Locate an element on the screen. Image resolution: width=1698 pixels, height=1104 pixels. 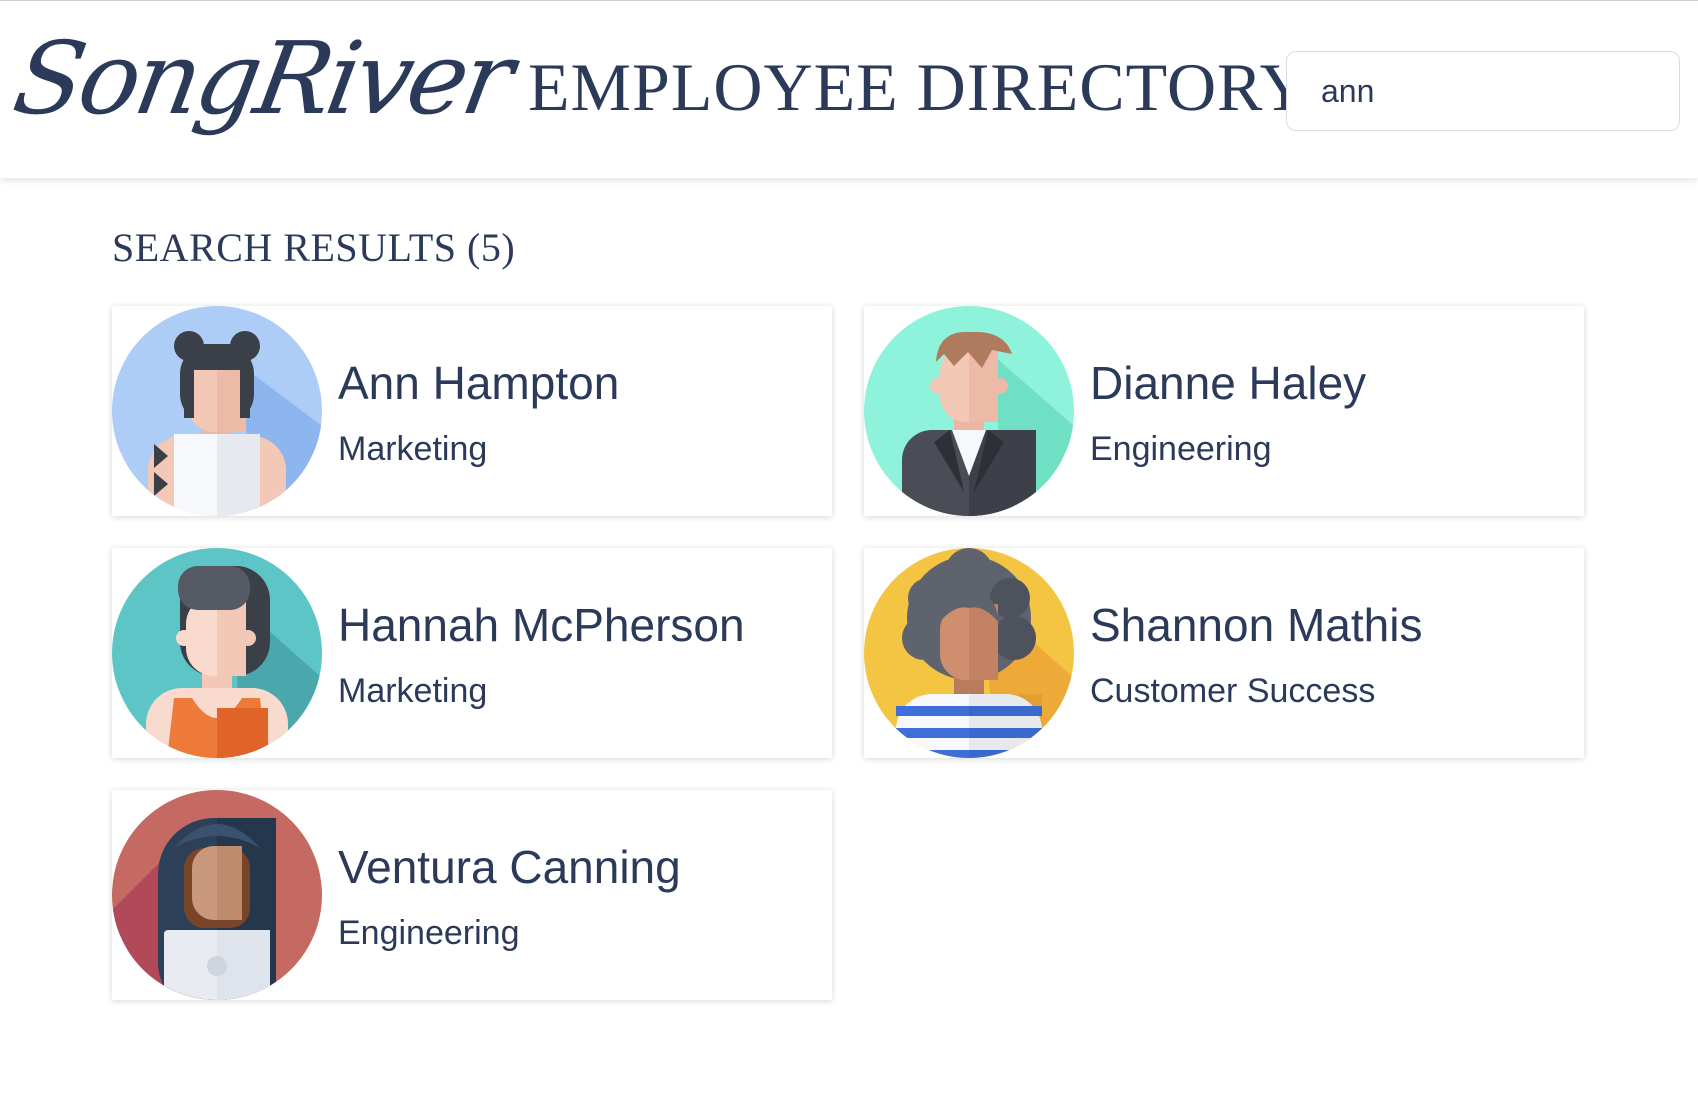
employee-name: Ventura Canning is located at coordinates (509, 867).